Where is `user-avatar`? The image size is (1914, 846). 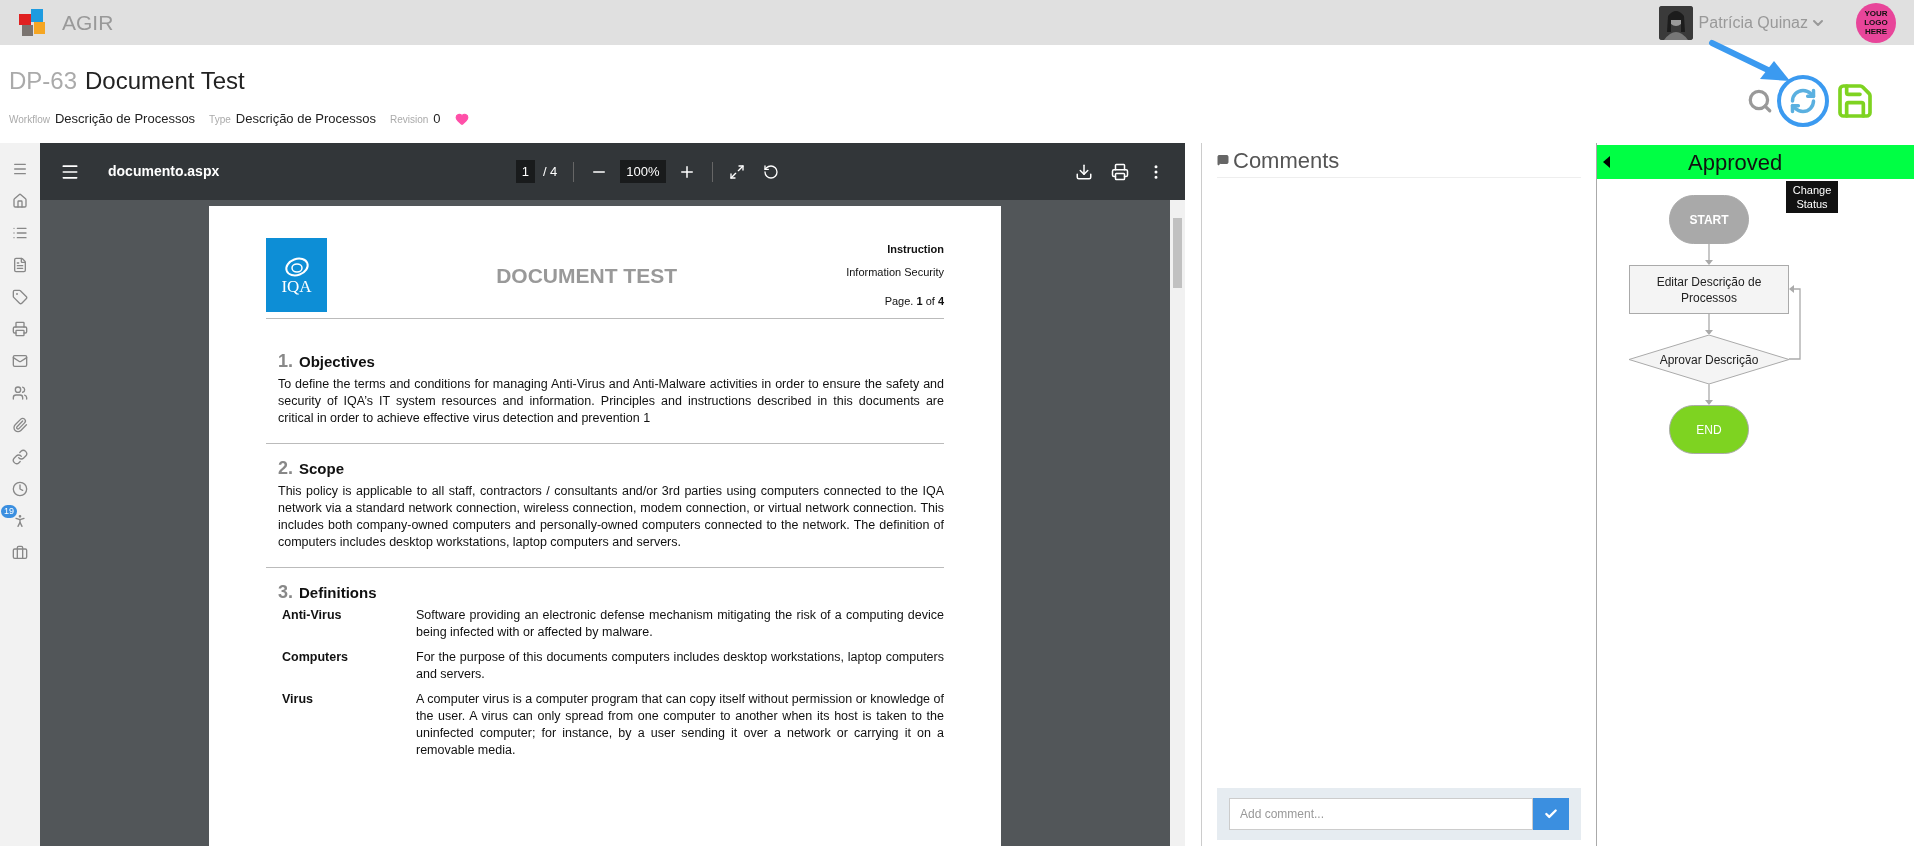
user-avatar is located at coordinates (1675, 22).